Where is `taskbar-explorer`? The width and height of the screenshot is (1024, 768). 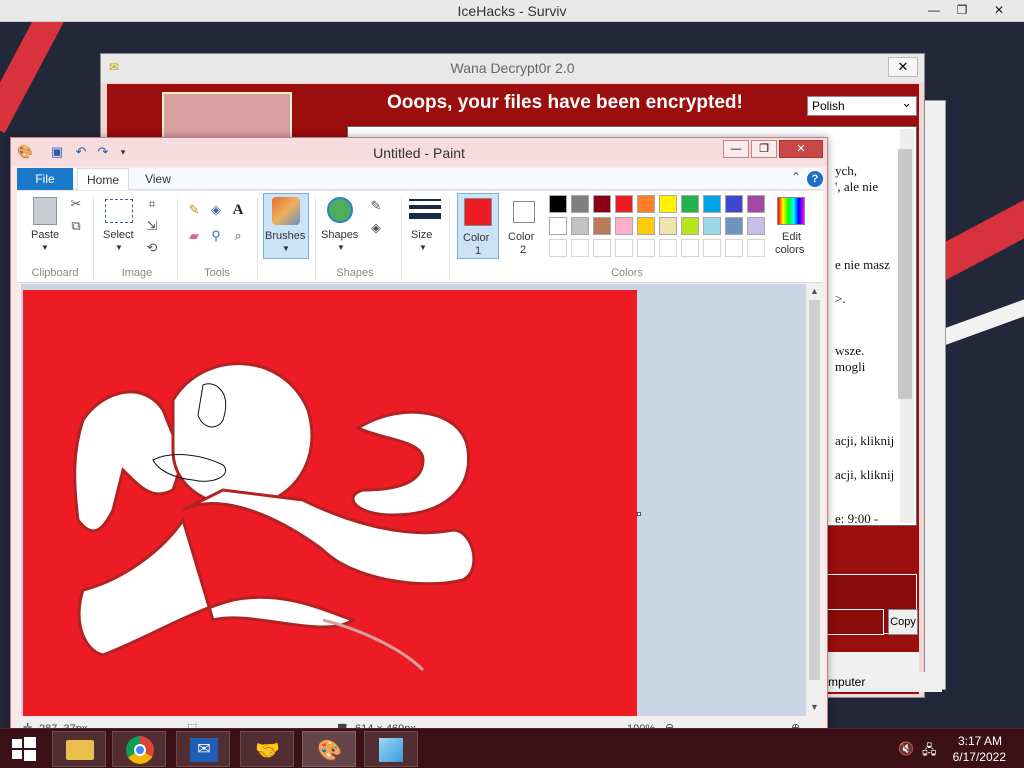
taskbar-explorer is located at coordinates (79, 749).